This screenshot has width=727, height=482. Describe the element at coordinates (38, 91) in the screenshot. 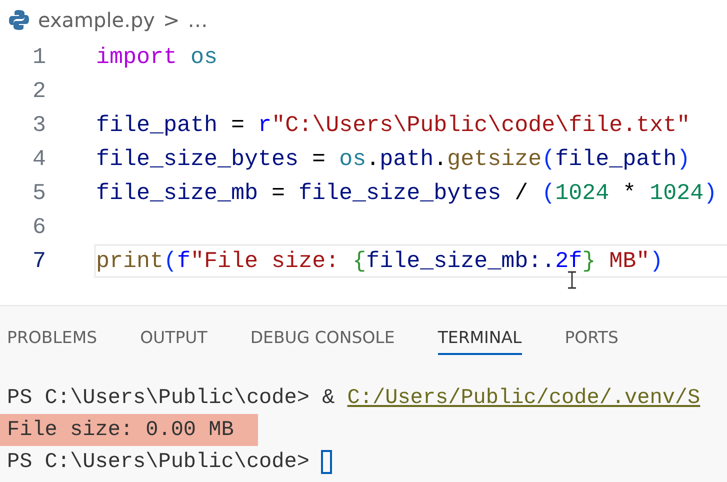

I see `line-number: 2` at that location.